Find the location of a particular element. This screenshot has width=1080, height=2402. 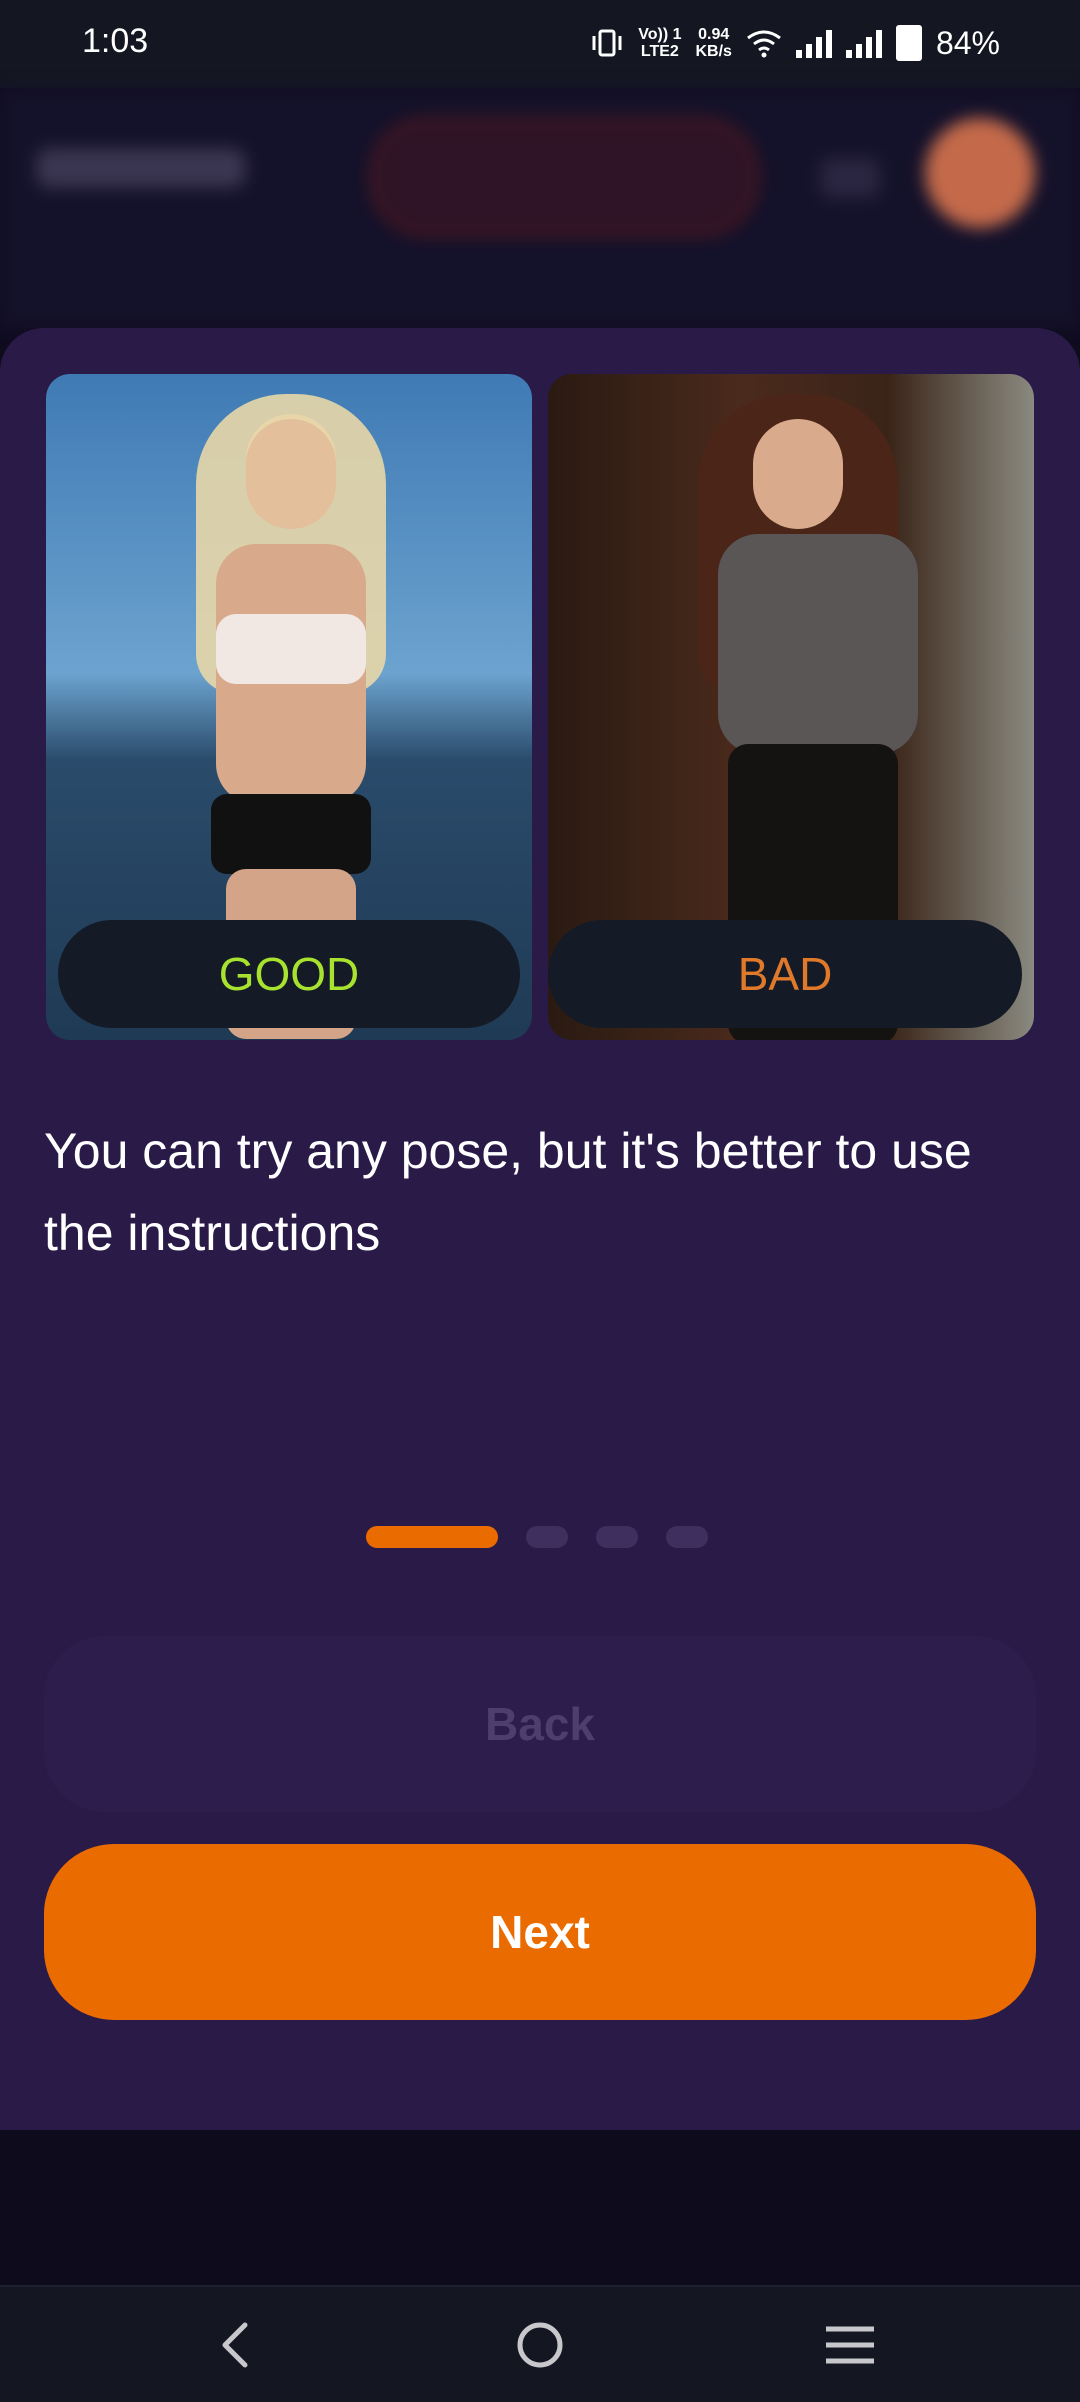

status-icons: Vo)) 1 LTE2 0.94 KB/s 84% is located at coordinates (795, 43).